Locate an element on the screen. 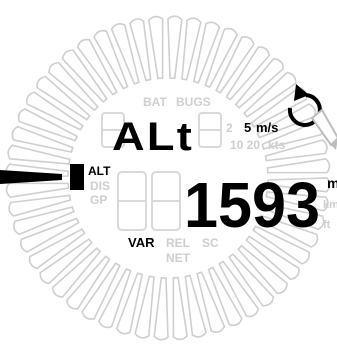  vario-ms-value: 5 is located at coordinates (247, 127).